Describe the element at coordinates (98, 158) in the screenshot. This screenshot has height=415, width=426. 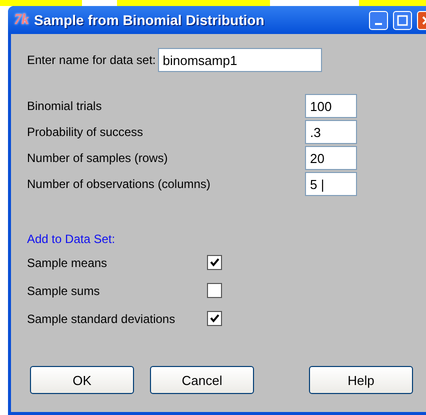
I see `field-label: Number of samples (rows)` at that location.